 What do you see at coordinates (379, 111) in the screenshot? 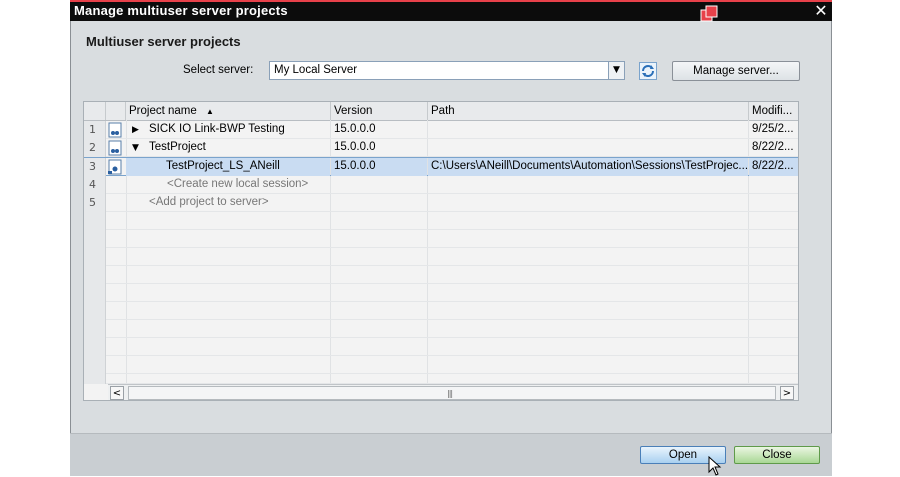
I see `column-version: Version` at bounding box center [379, 111].